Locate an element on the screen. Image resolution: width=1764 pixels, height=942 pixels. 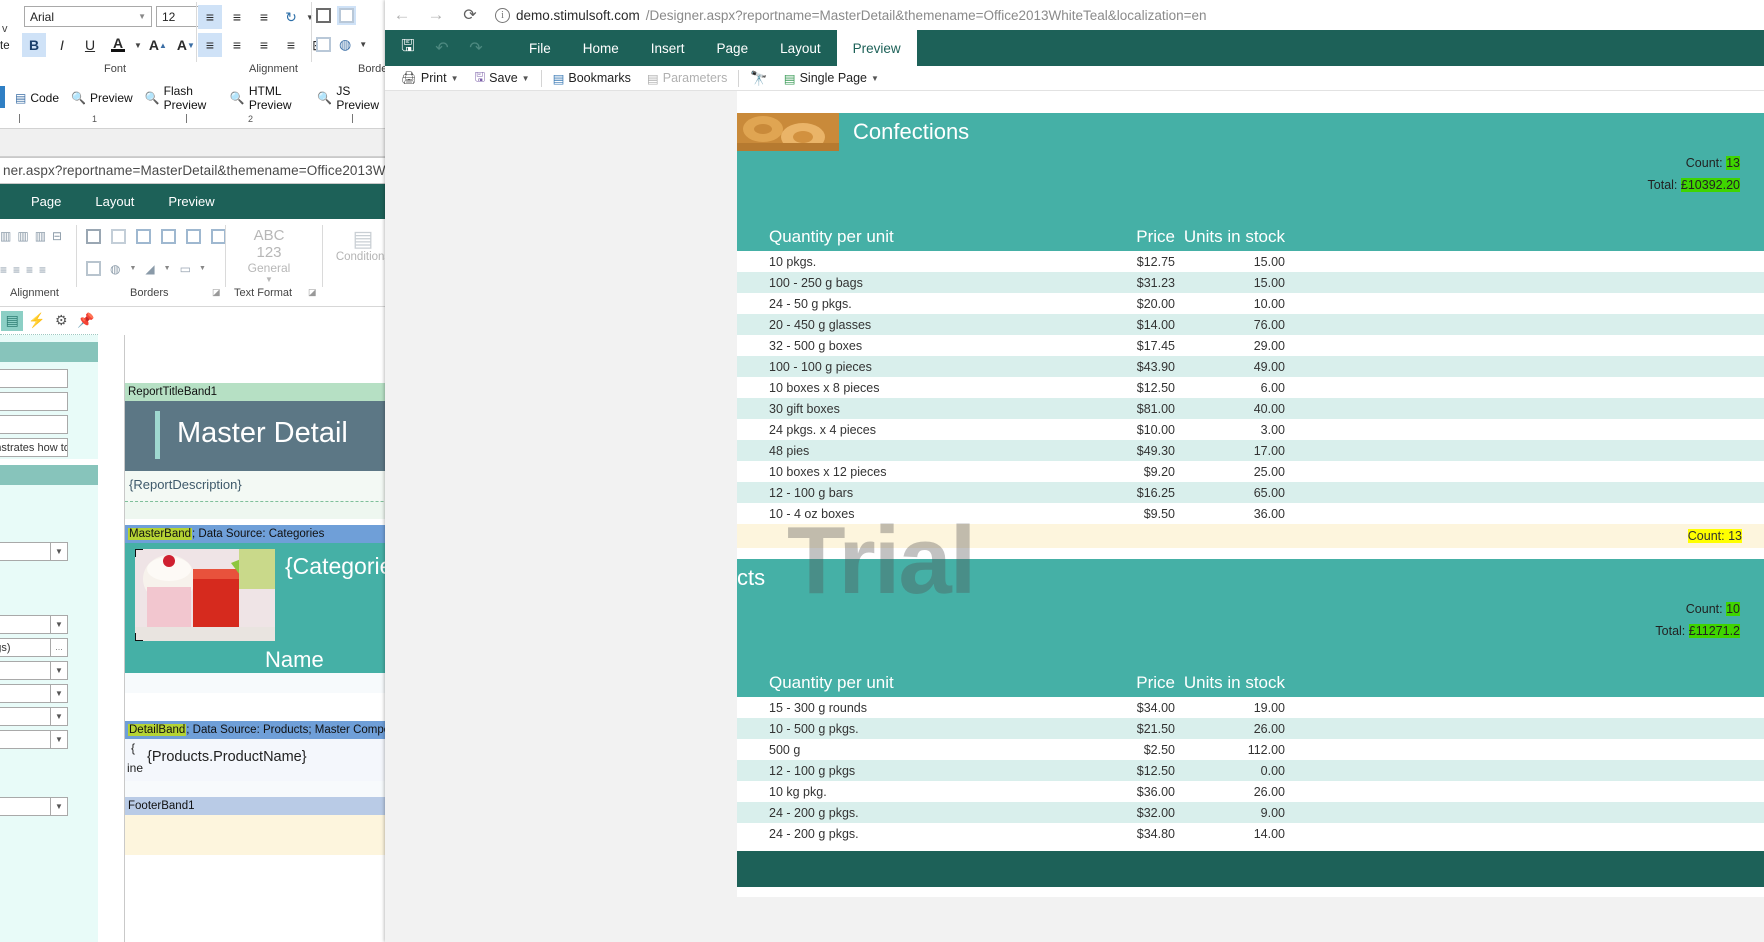
grow-font-button: A ▲ is located at coordinates (158, 45).